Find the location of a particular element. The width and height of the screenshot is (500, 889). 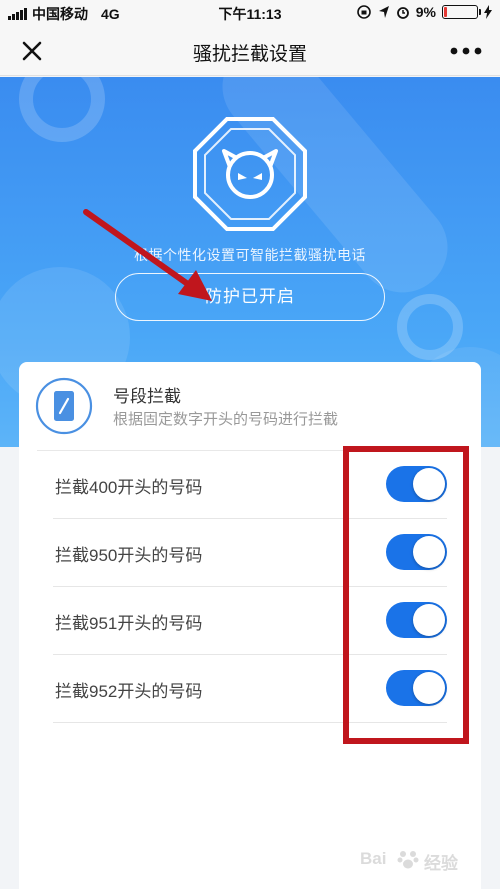

battery-percent: 9% is located at coordinates (425, 12).